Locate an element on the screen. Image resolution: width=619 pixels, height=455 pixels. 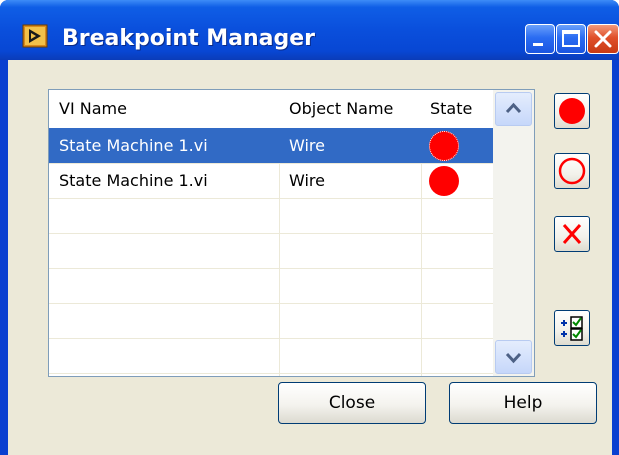
close-window-button is located at coordinates (603, 39).